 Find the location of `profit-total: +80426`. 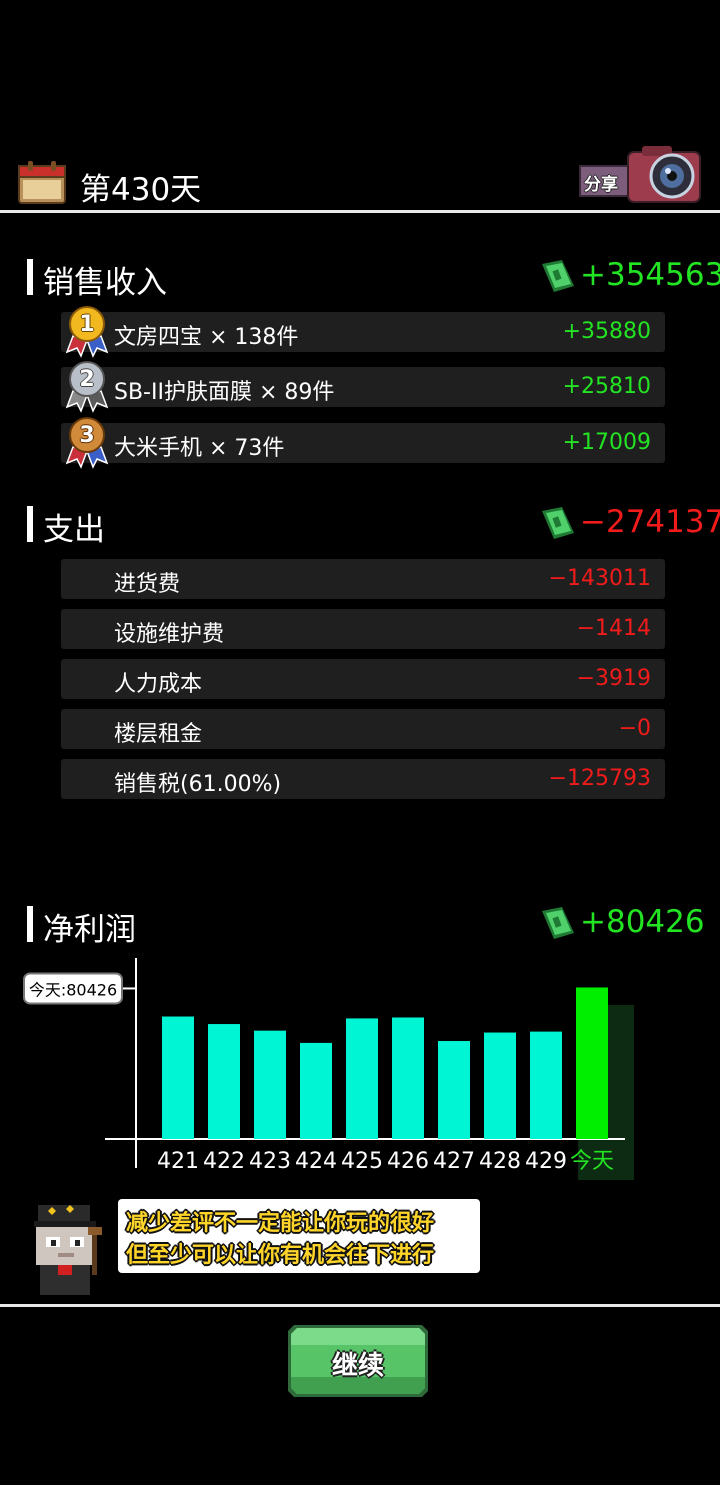

profit-total: +80426 is located at coordinates (642, 922).